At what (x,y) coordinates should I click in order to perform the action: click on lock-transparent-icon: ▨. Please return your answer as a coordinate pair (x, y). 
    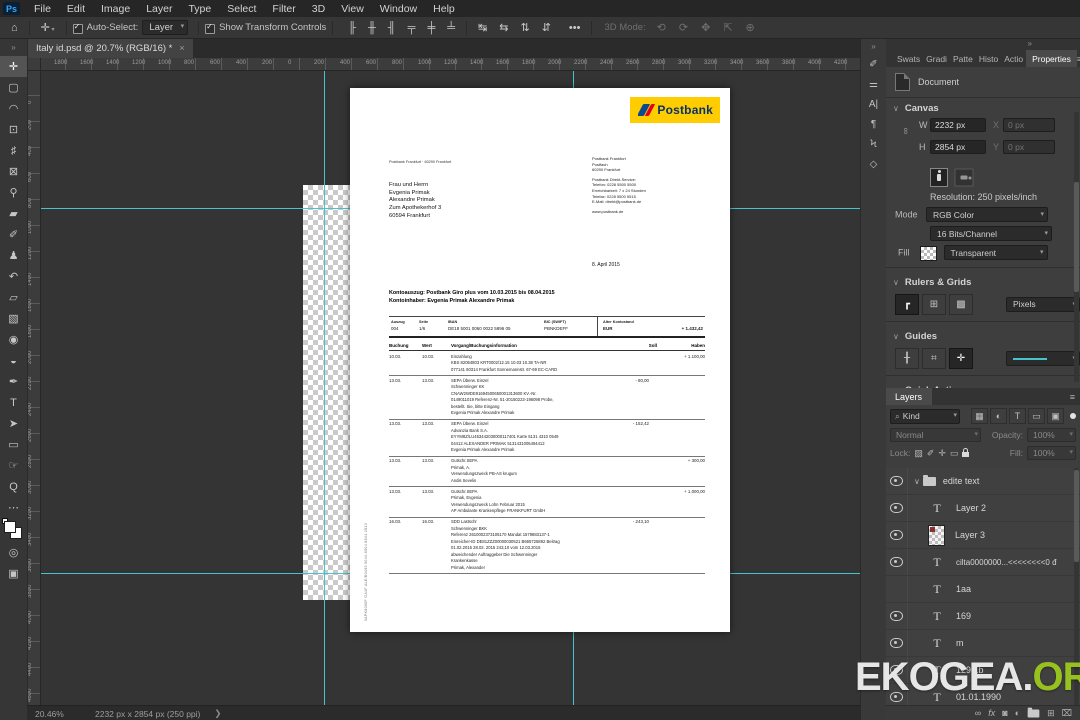
    Looking at the image, I should click on (918, 453).